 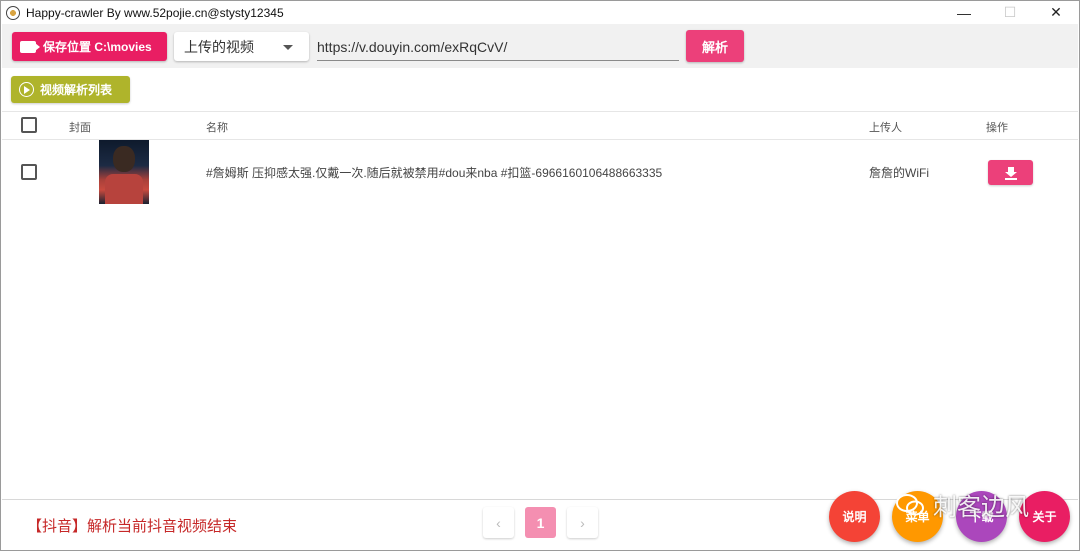 I want to click on play-circle-icon, so click(x=26, y=89).